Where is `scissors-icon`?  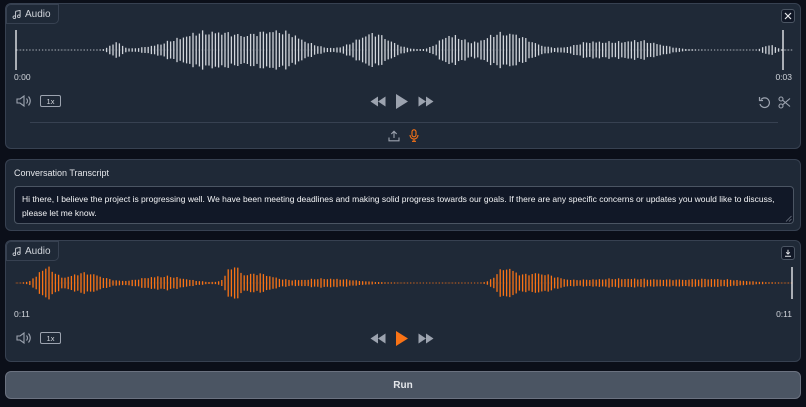 scissors-icon is located at coordinates (784, 102).